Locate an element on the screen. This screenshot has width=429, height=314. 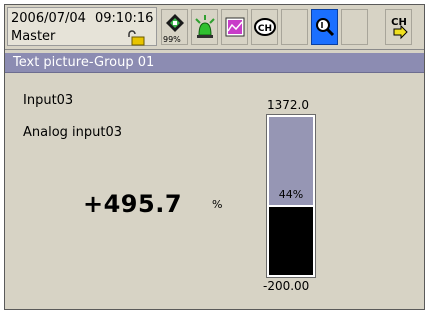
alarm-icon is located at coordinates (205, 26).